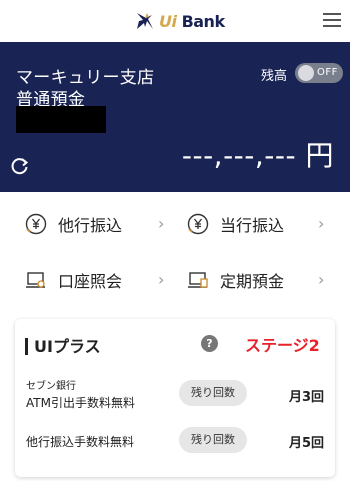 The height and width of the screenshot is (483, 350). Describe the element at coordinates (20, 166) in the screenshot. I see `refresh-icon` at that location.